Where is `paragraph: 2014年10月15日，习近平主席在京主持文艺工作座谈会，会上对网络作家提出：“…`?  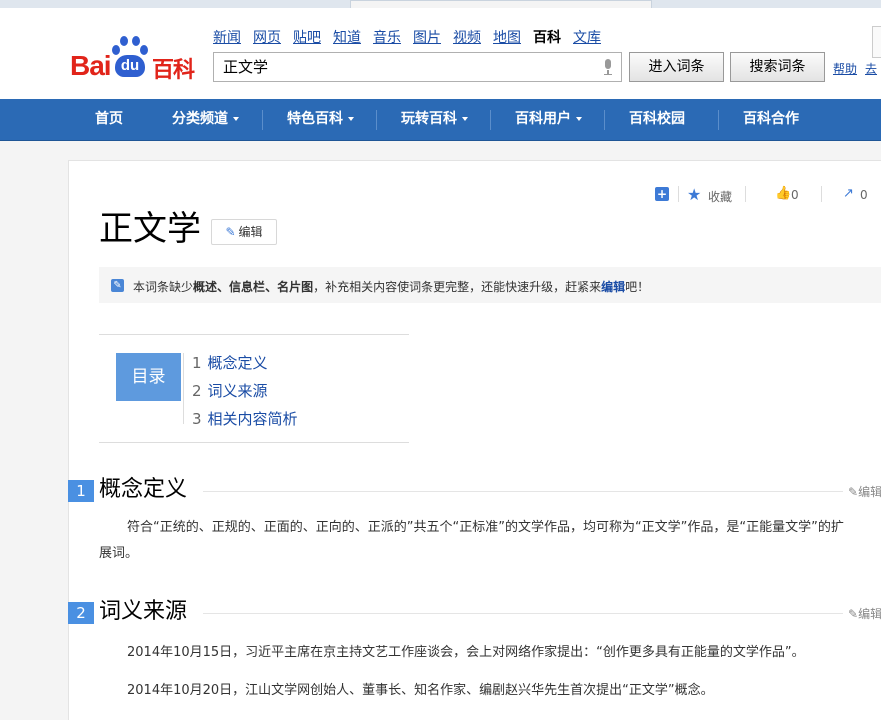
paragraph: 2014年10月15日，习近平主席在京主持文艺工作座谈会，会上对网络作家提出：“… is located at coordinates (466, 652).